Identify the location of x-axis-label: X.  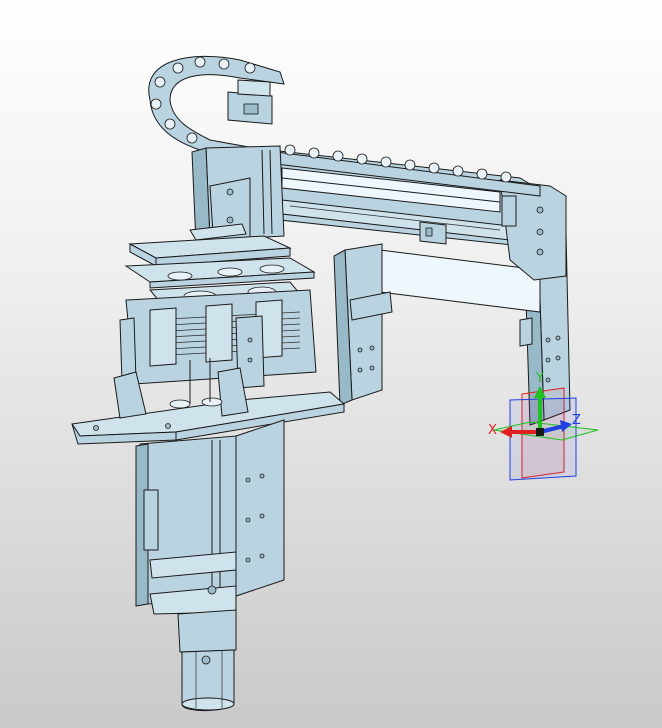
(492, 430).